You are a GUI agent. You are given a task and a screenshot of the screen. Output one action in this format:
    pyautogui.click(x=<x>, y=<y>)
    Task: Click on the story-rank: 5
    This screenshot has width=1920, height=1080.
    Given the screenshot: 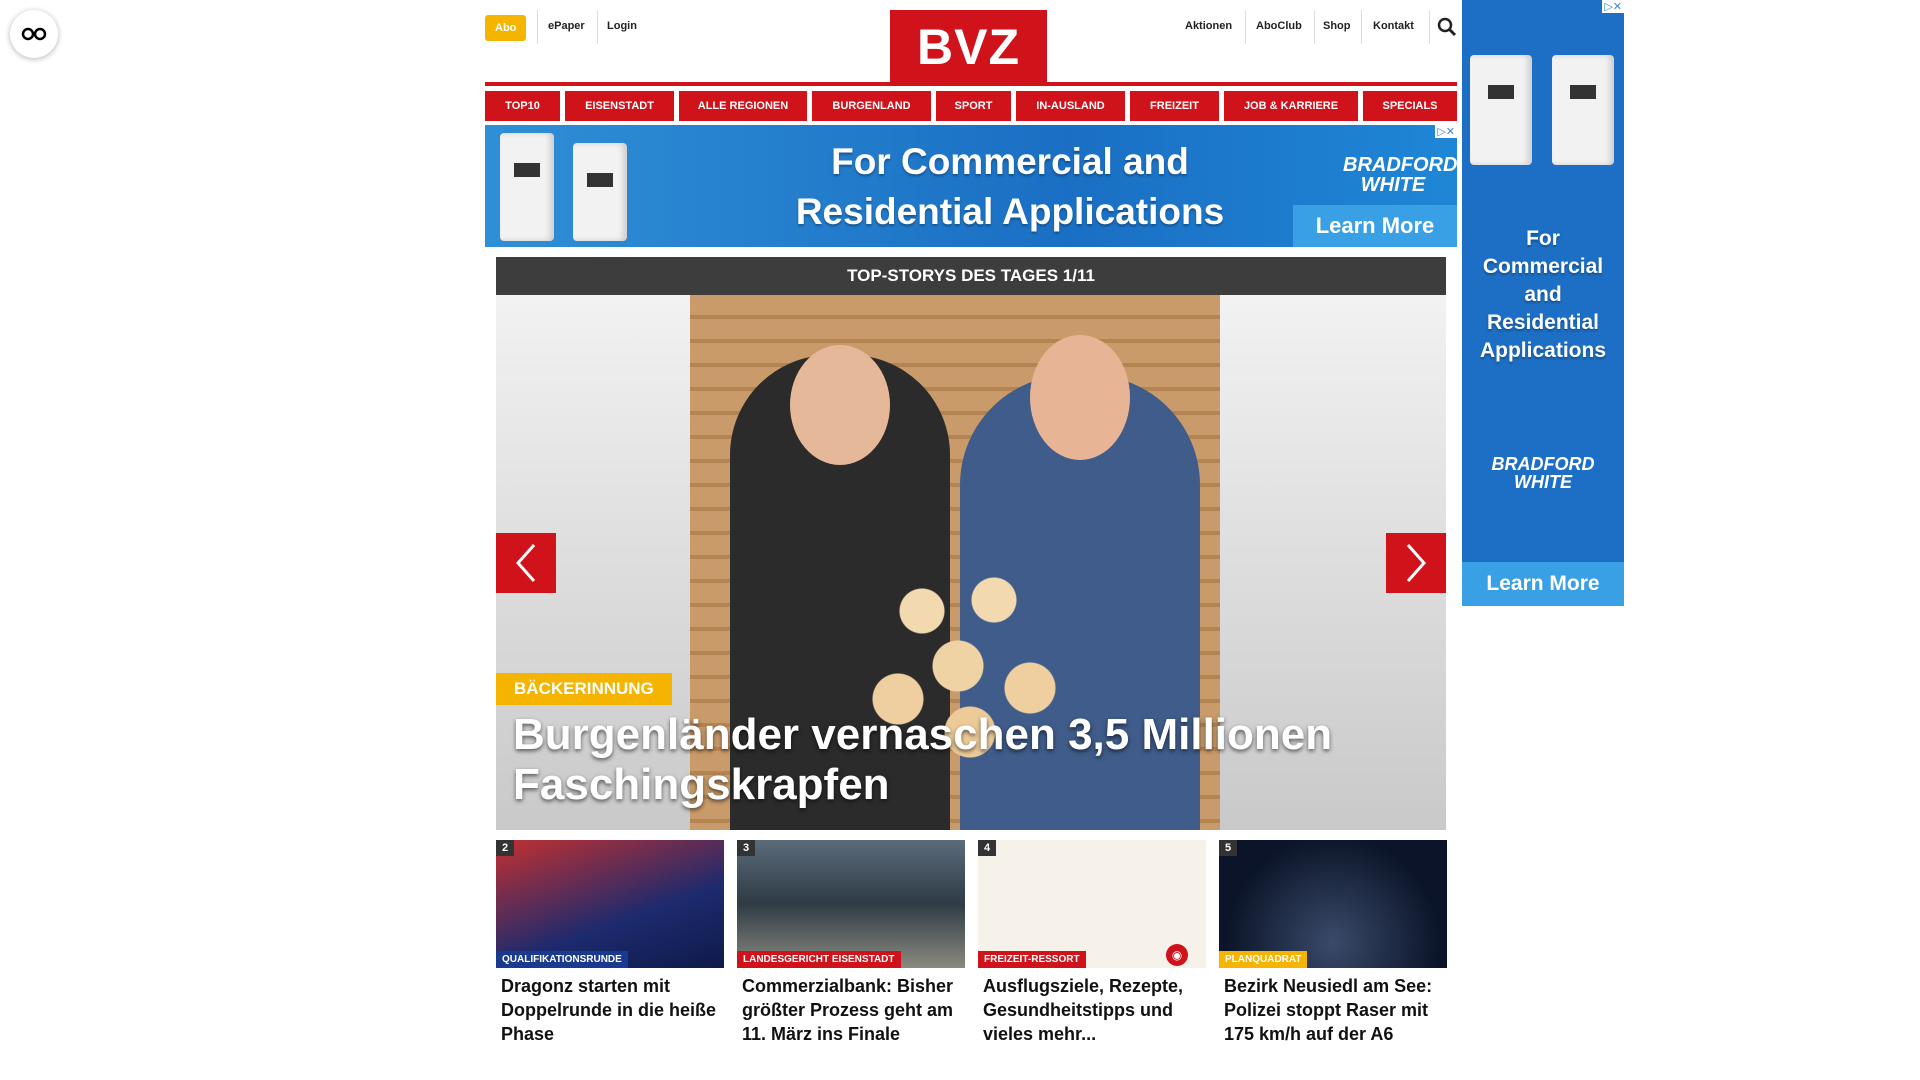 What is the action you would take?
    pyautogui.click(x=1228, y=848)
    